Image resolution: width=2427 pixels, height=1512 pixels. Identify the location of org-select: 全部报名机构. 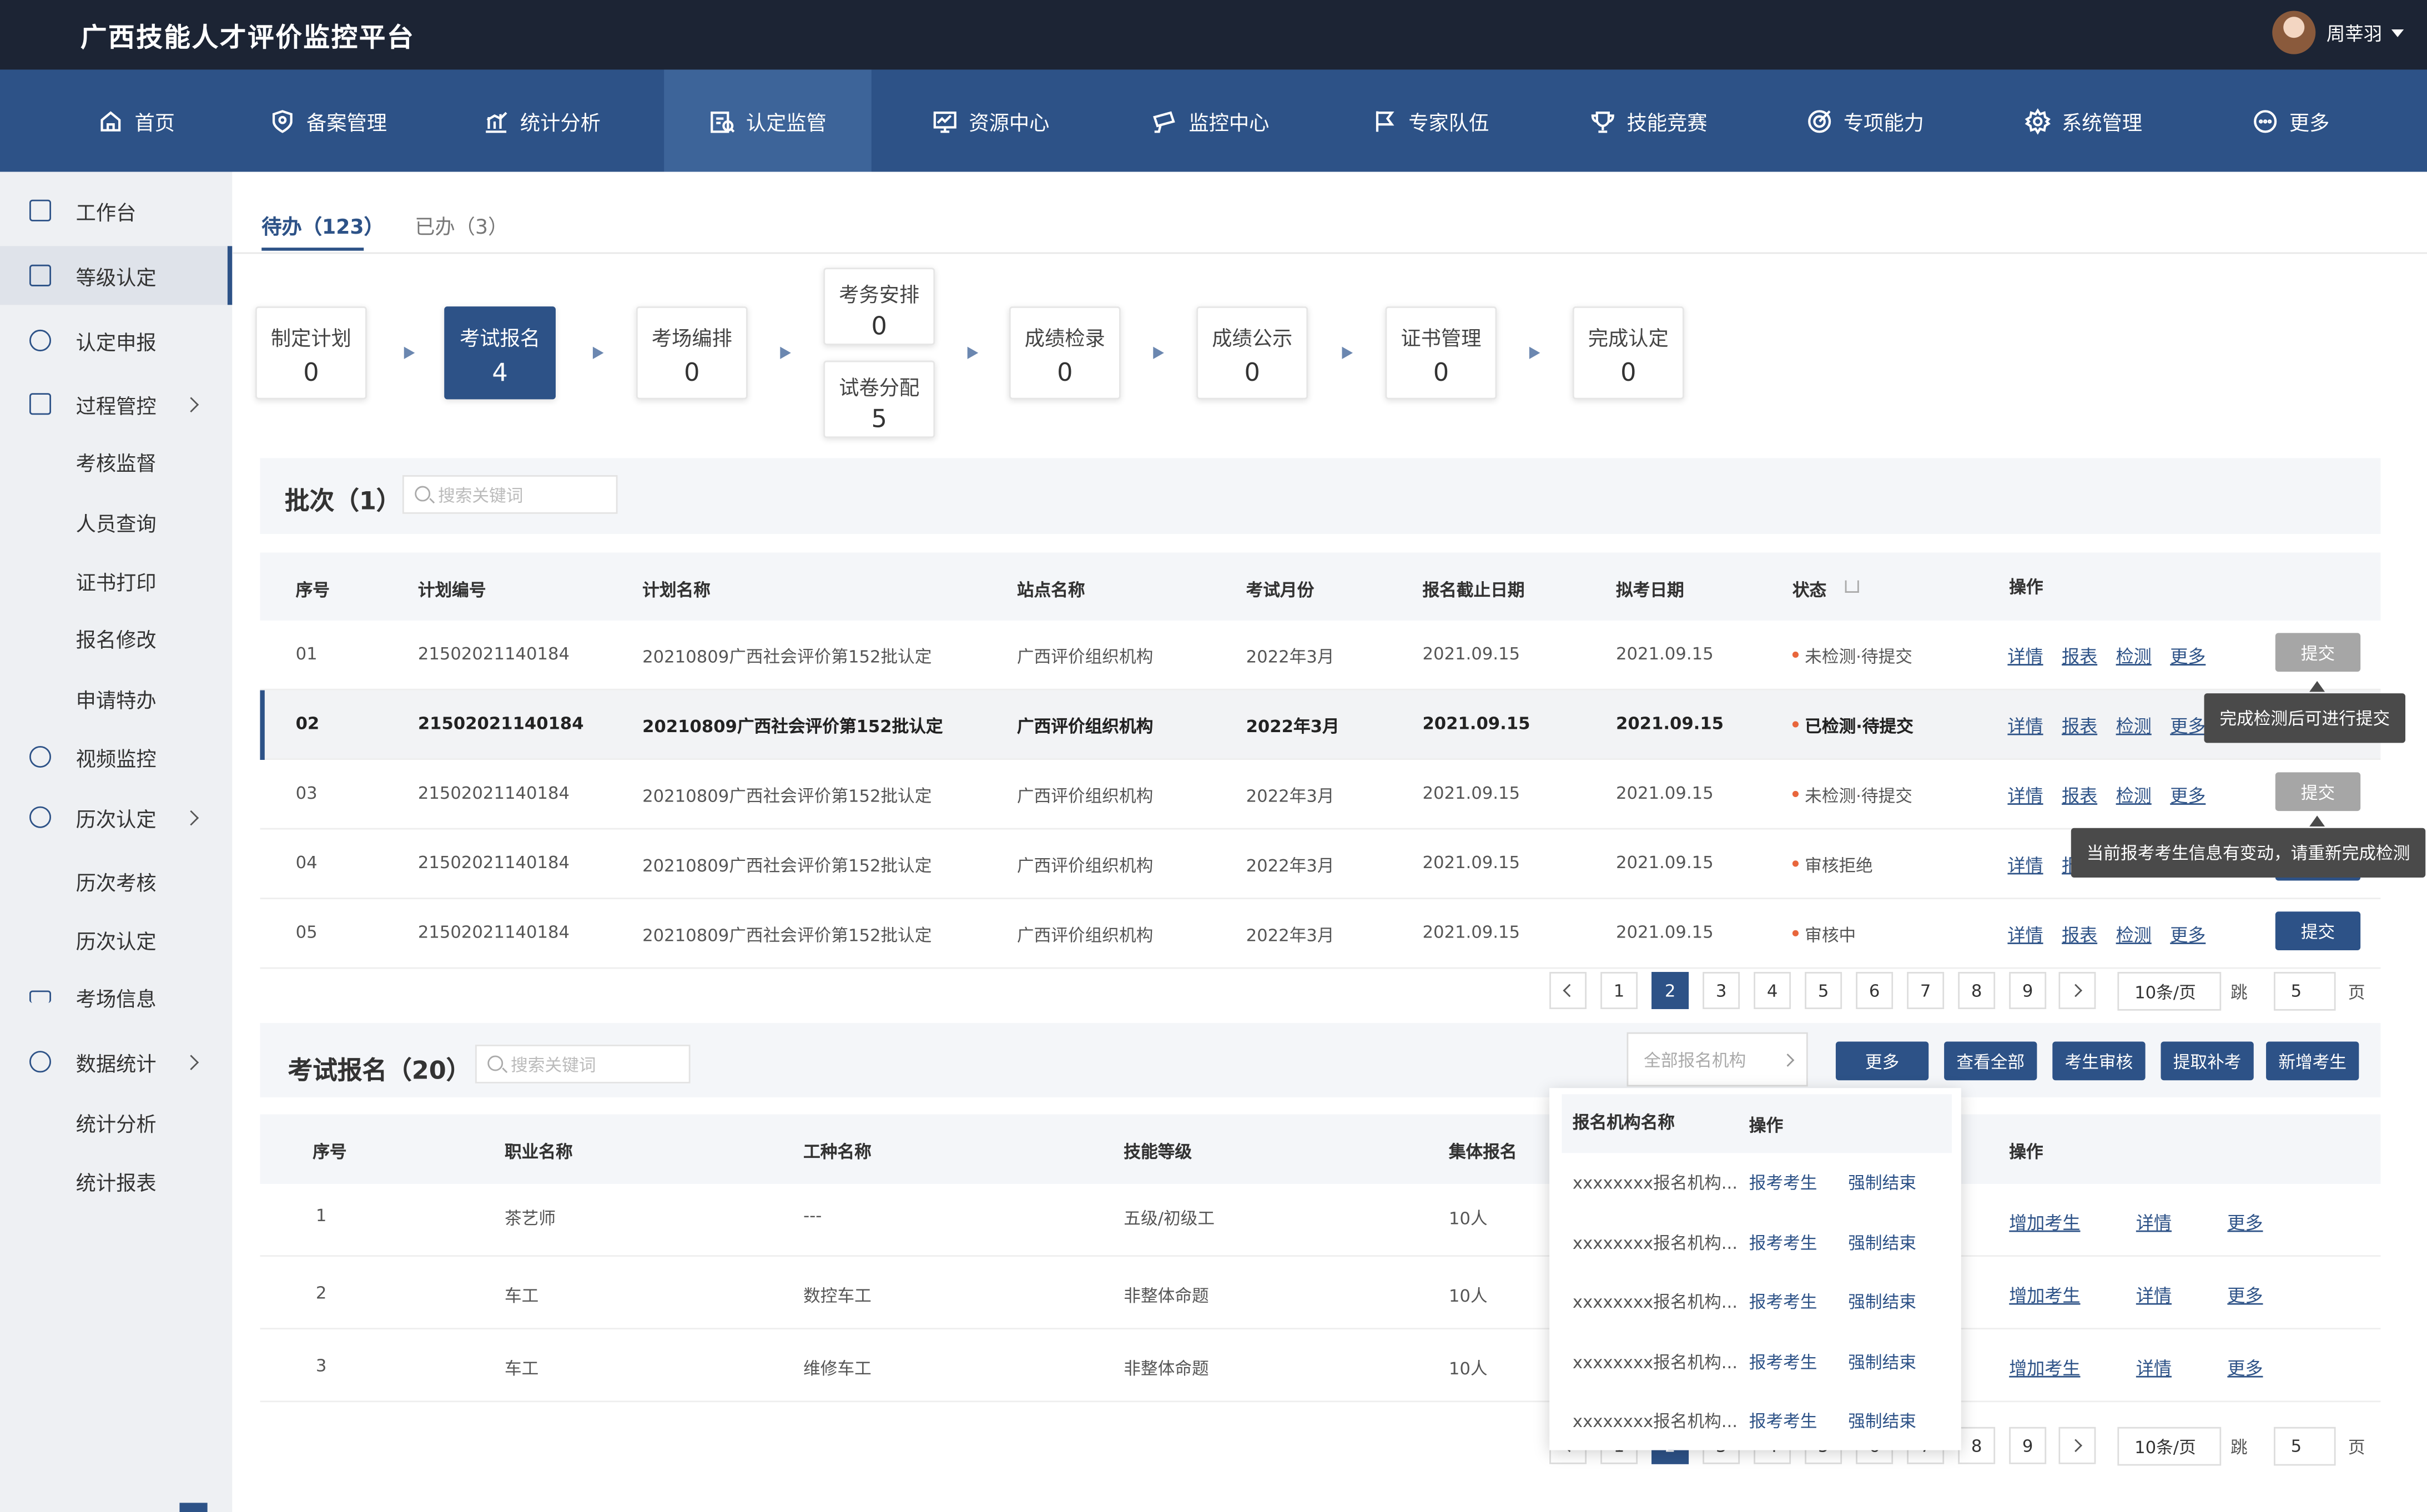
(1717, 1059).